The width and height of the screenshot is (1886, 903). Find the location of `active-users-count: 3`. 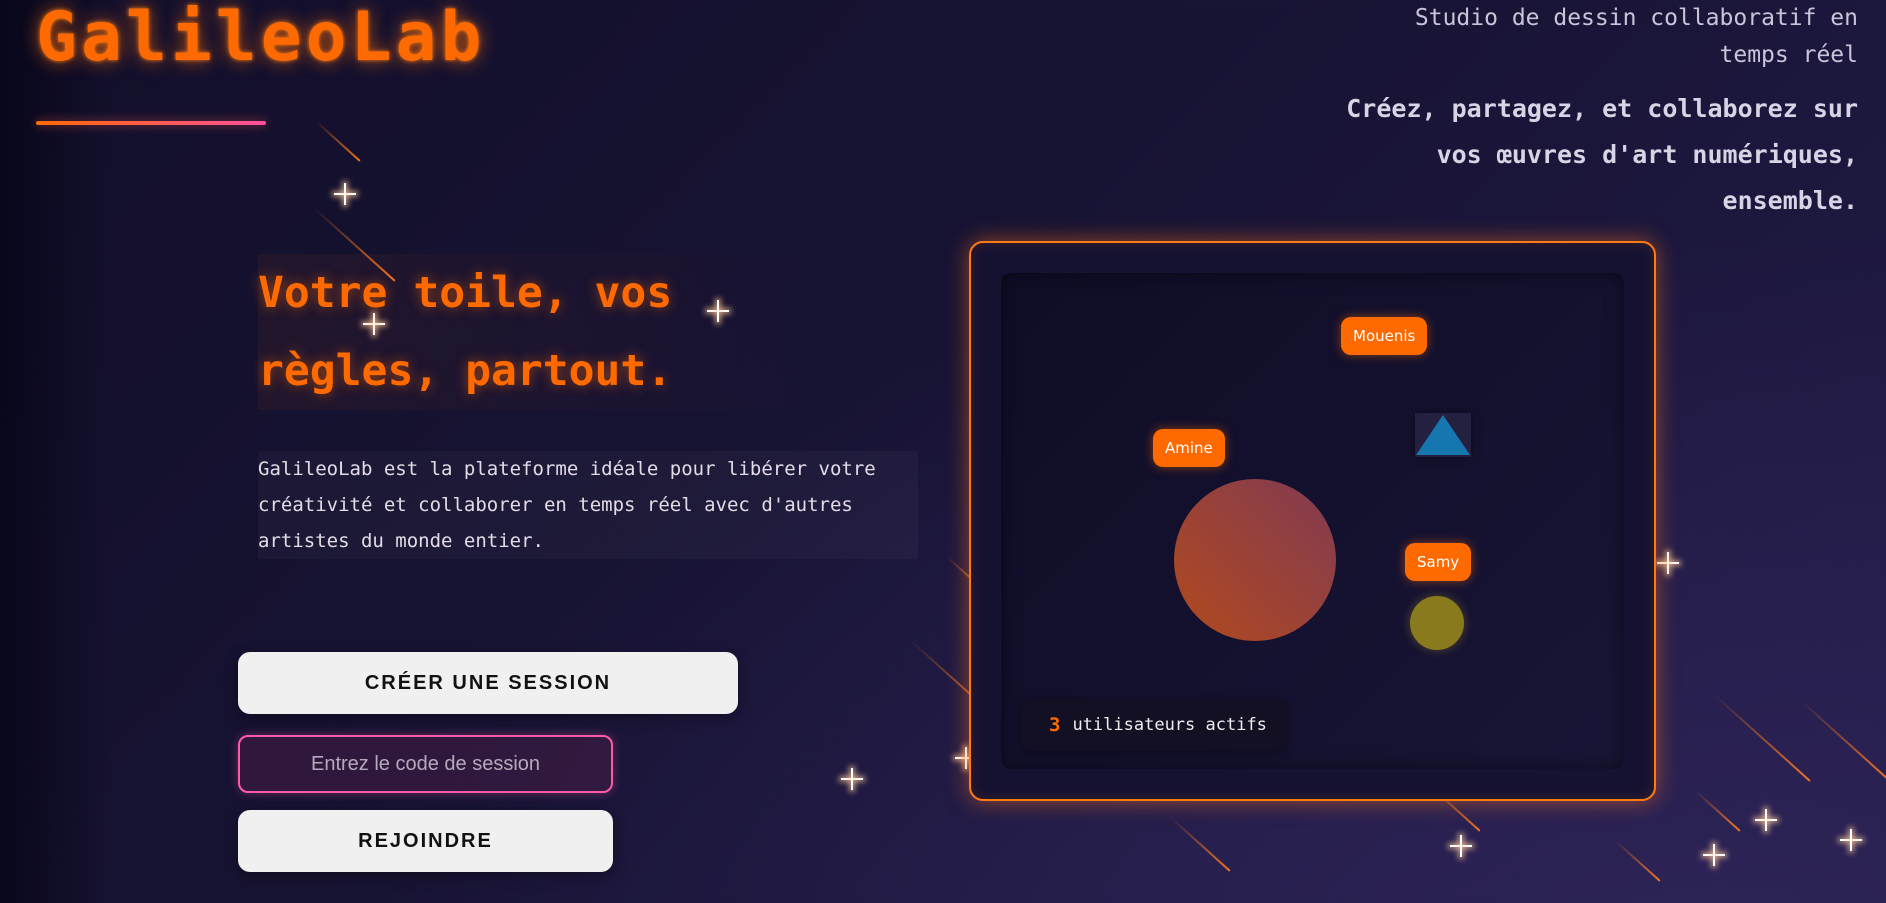

active-users-count: 3 is located at coordinates (1055, 725).